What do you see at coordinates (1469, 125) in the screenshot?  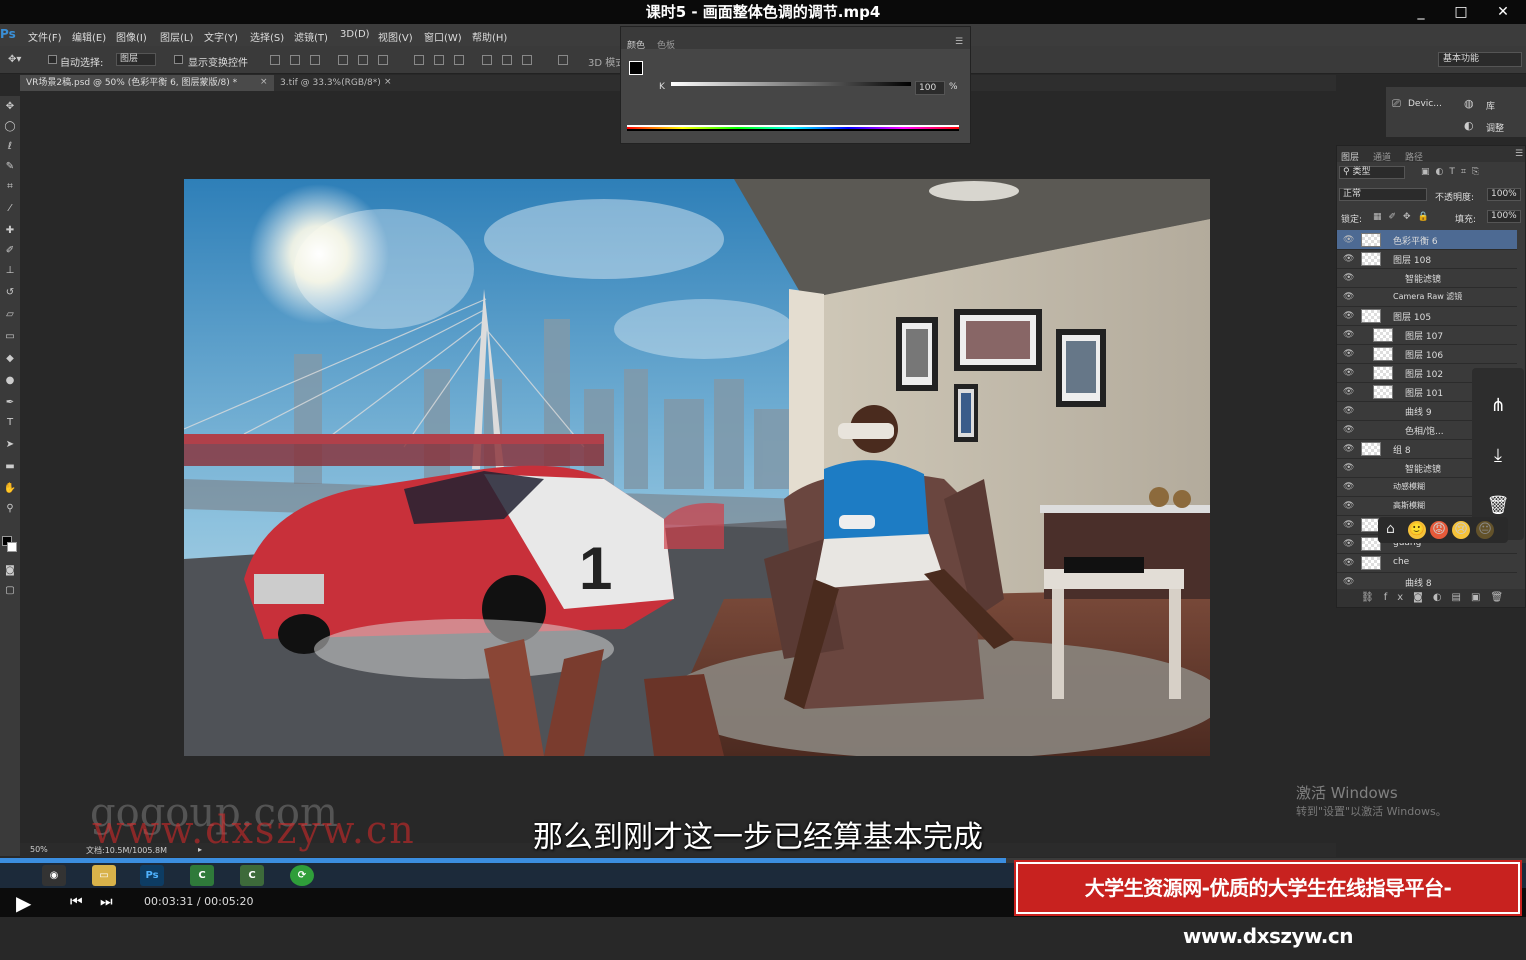 I see `adjustments-icon: ◐` at bounding box center [1469, 125].